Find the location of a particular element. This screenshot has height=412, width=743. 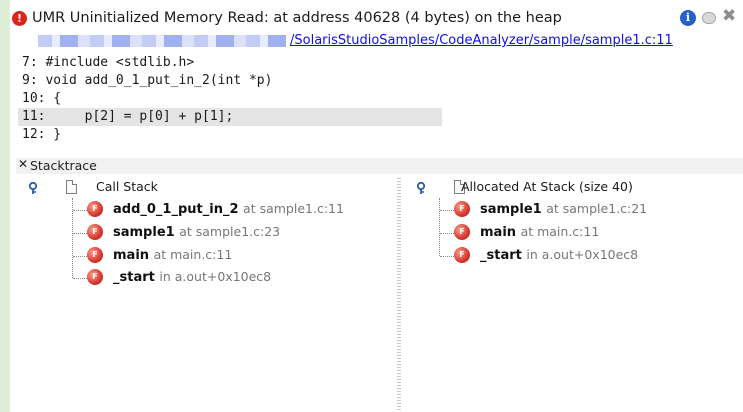

frame-location: at sample1.c:11 is located at coordinates (293, 208).